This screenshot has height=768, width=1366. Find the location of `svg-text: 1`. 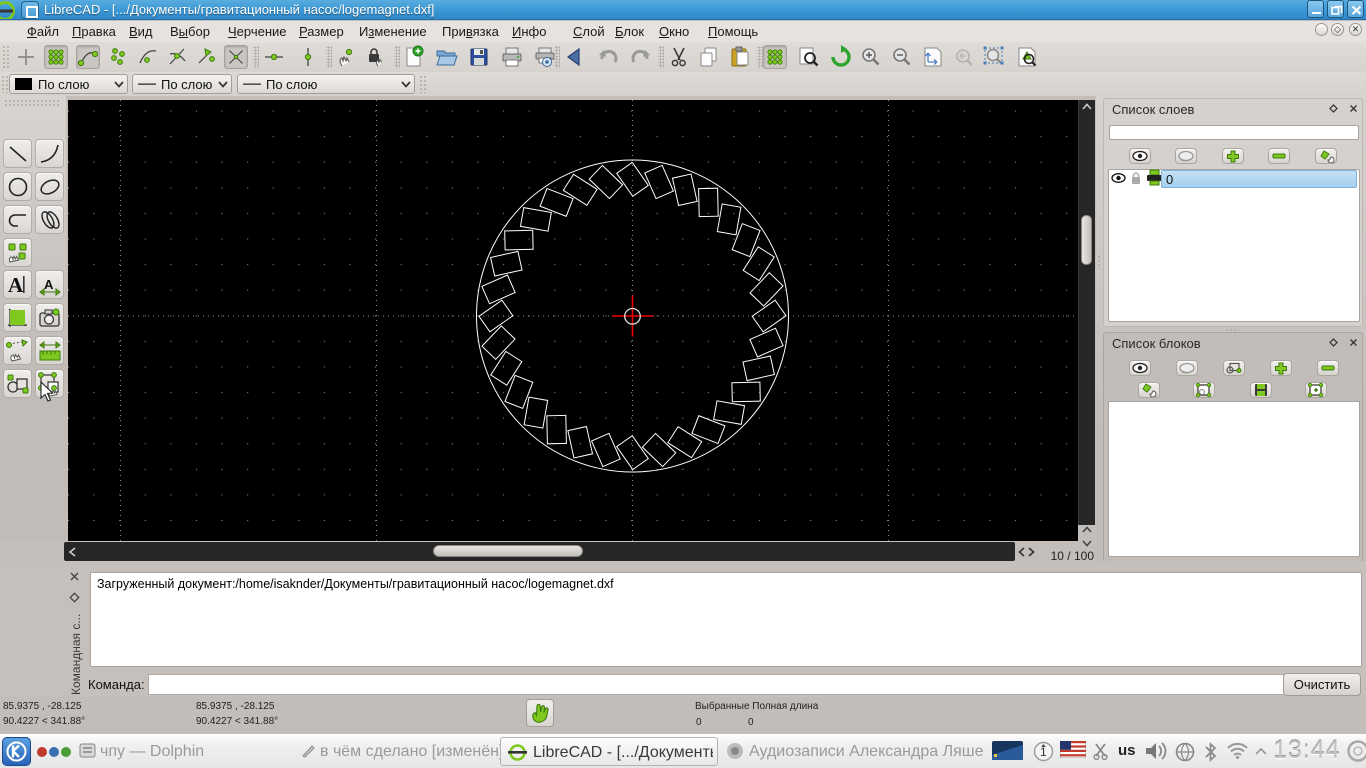

svg-text: 1 is located at coordinates (1043, 752).